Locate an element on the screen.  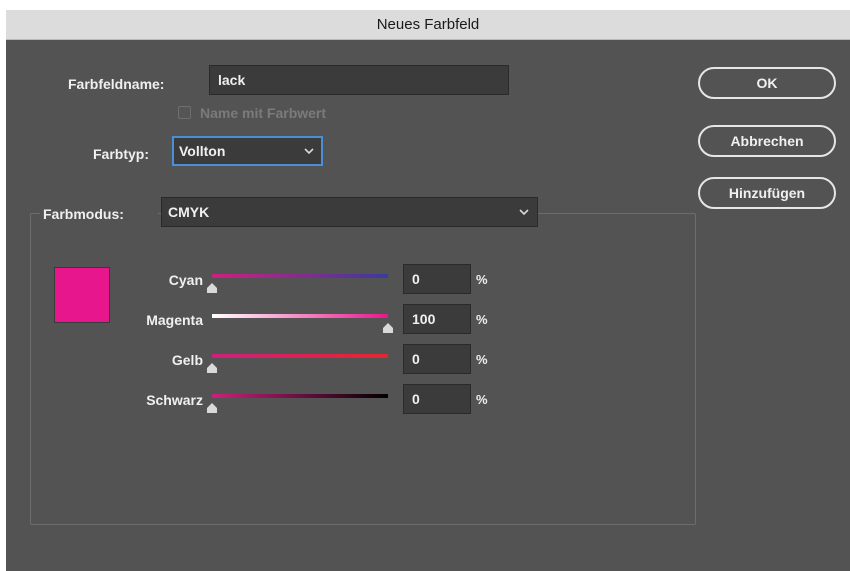
name-with-color-value-checkbox is located at coordinates (184, 112).